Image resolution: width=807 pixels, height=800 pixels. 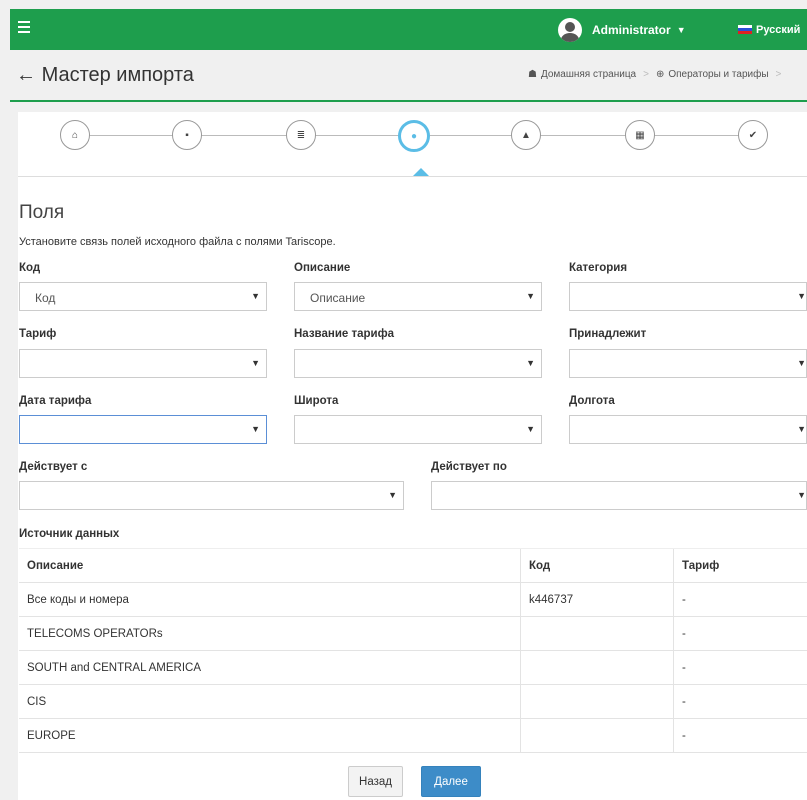 I want to click on step-tag-icon: ●, so click(x=414, y=136).